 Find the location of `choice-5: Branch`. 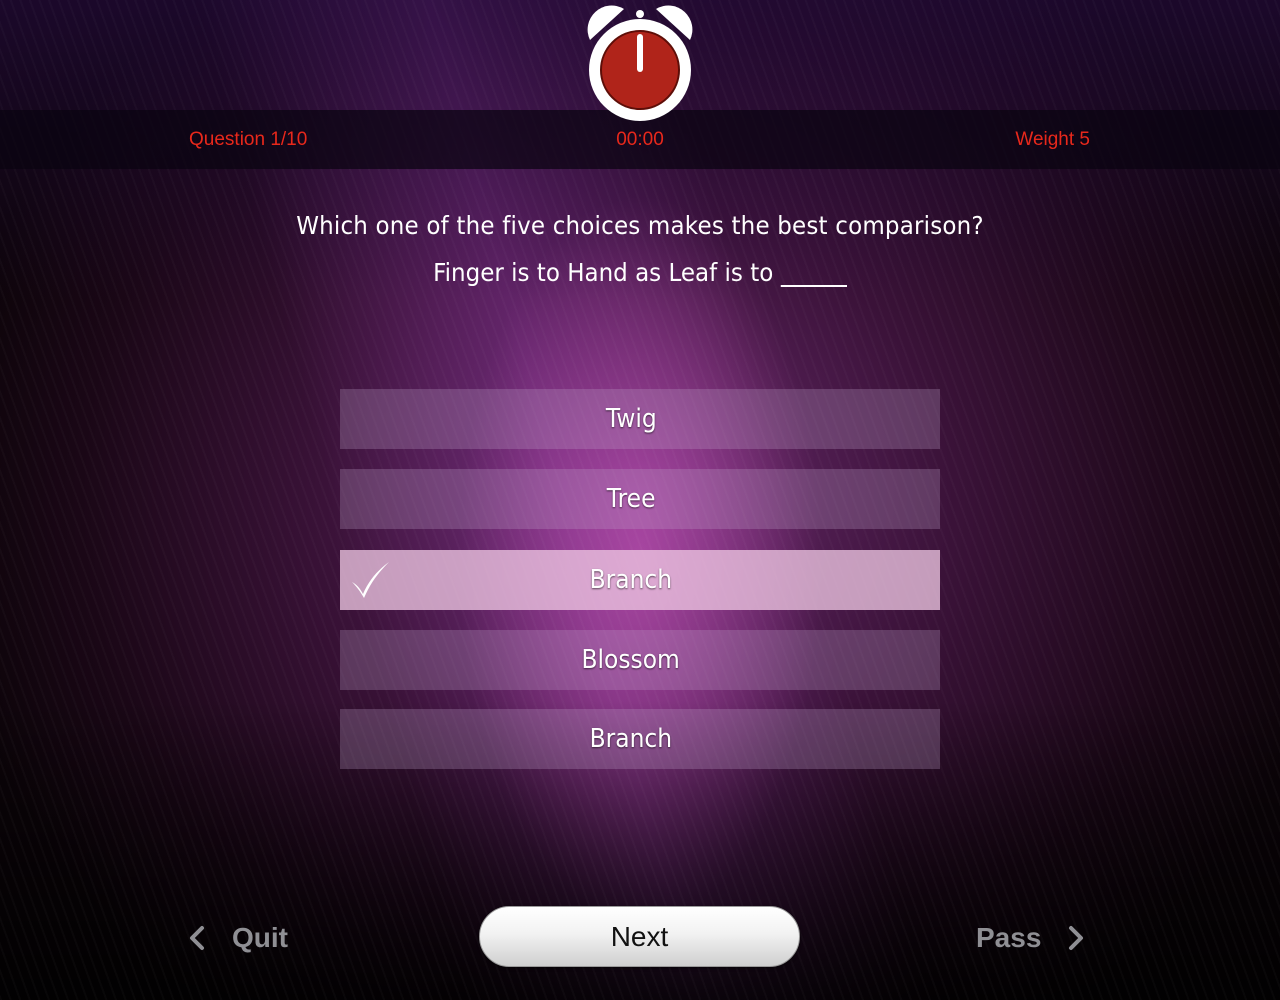

choice-5: Branch is located at coordinates (640, 739).